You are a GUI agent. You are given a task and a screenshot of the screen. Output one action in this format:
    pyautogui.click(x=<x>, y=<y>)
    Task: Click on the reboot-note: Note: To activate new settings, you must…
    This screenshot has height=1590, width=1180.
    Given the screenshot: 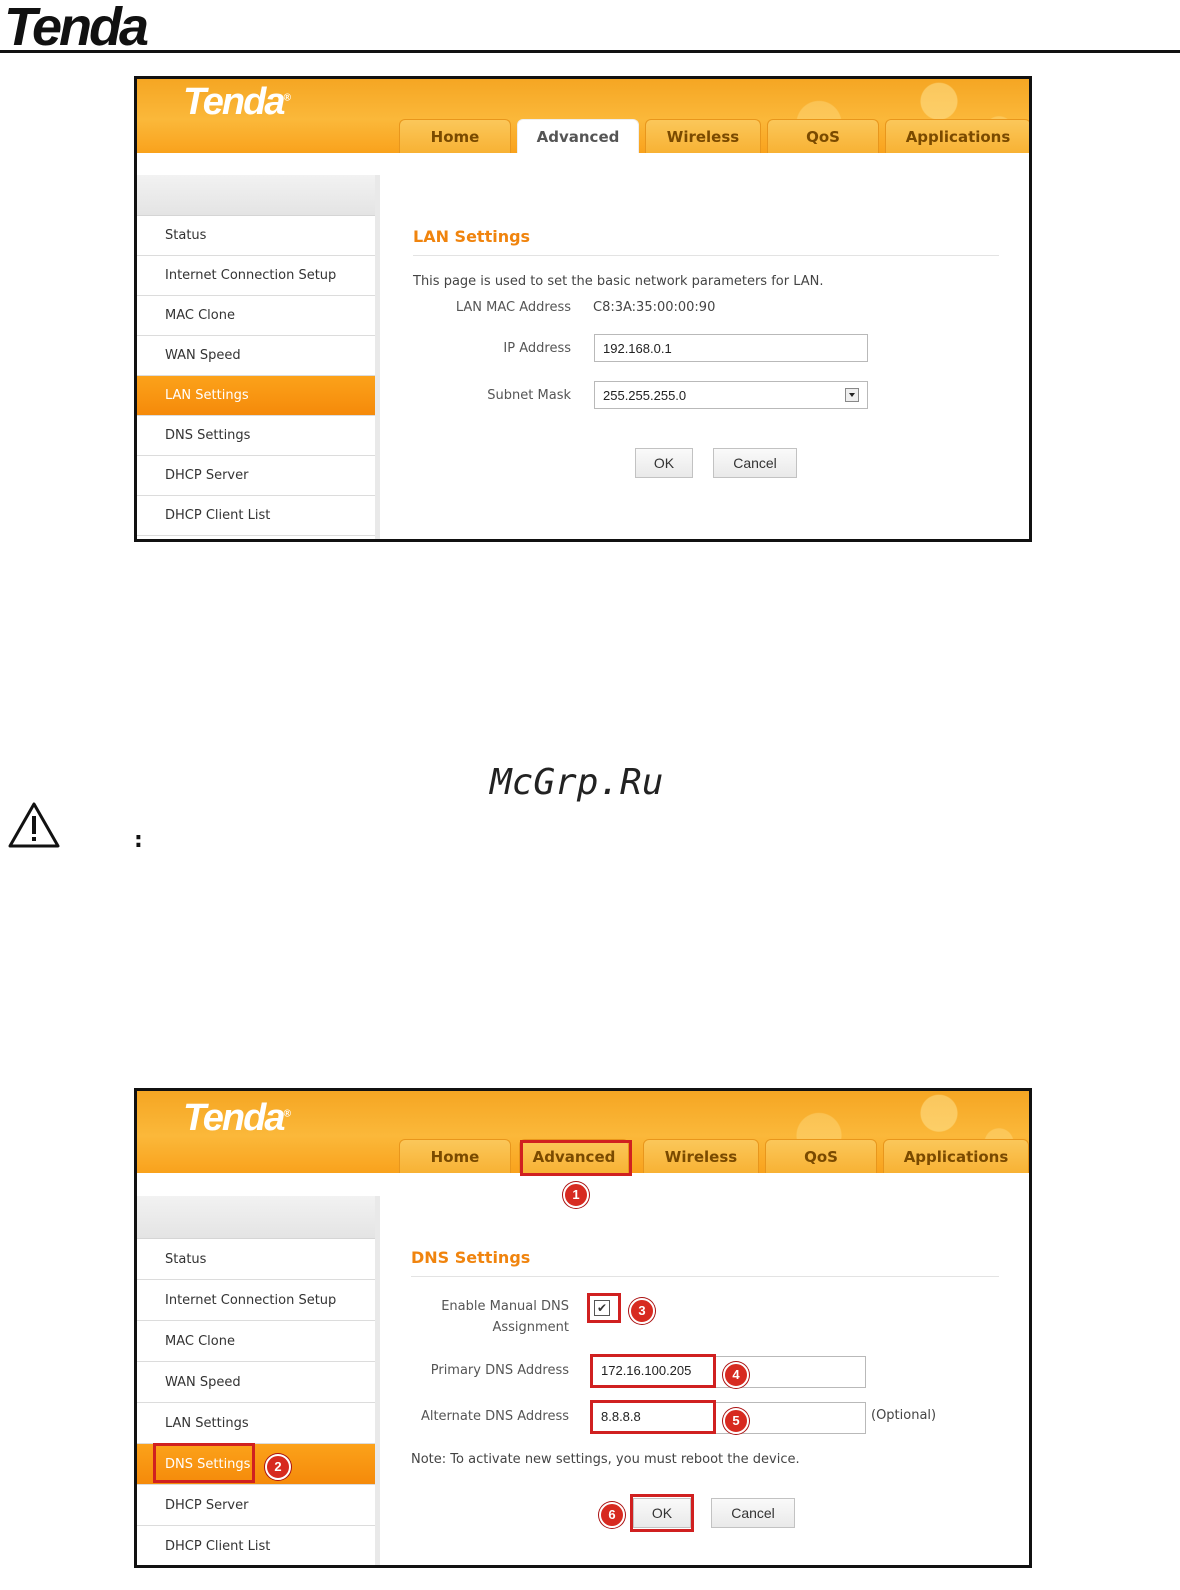 What is the action you would take?
    pyautogui.click(x=605, y=1459)
    